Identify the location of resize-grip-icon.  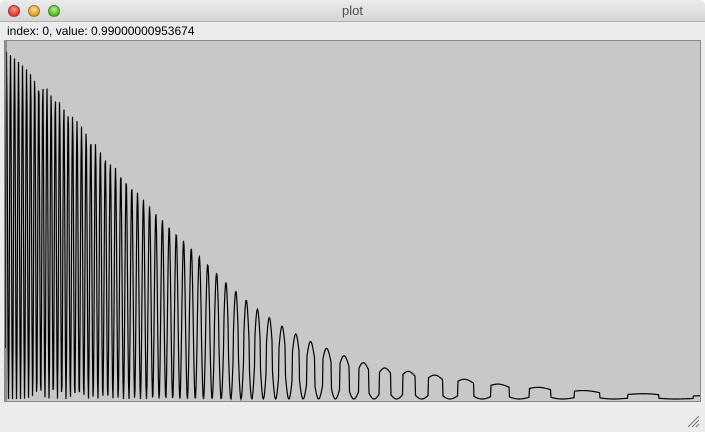
(693, 421).